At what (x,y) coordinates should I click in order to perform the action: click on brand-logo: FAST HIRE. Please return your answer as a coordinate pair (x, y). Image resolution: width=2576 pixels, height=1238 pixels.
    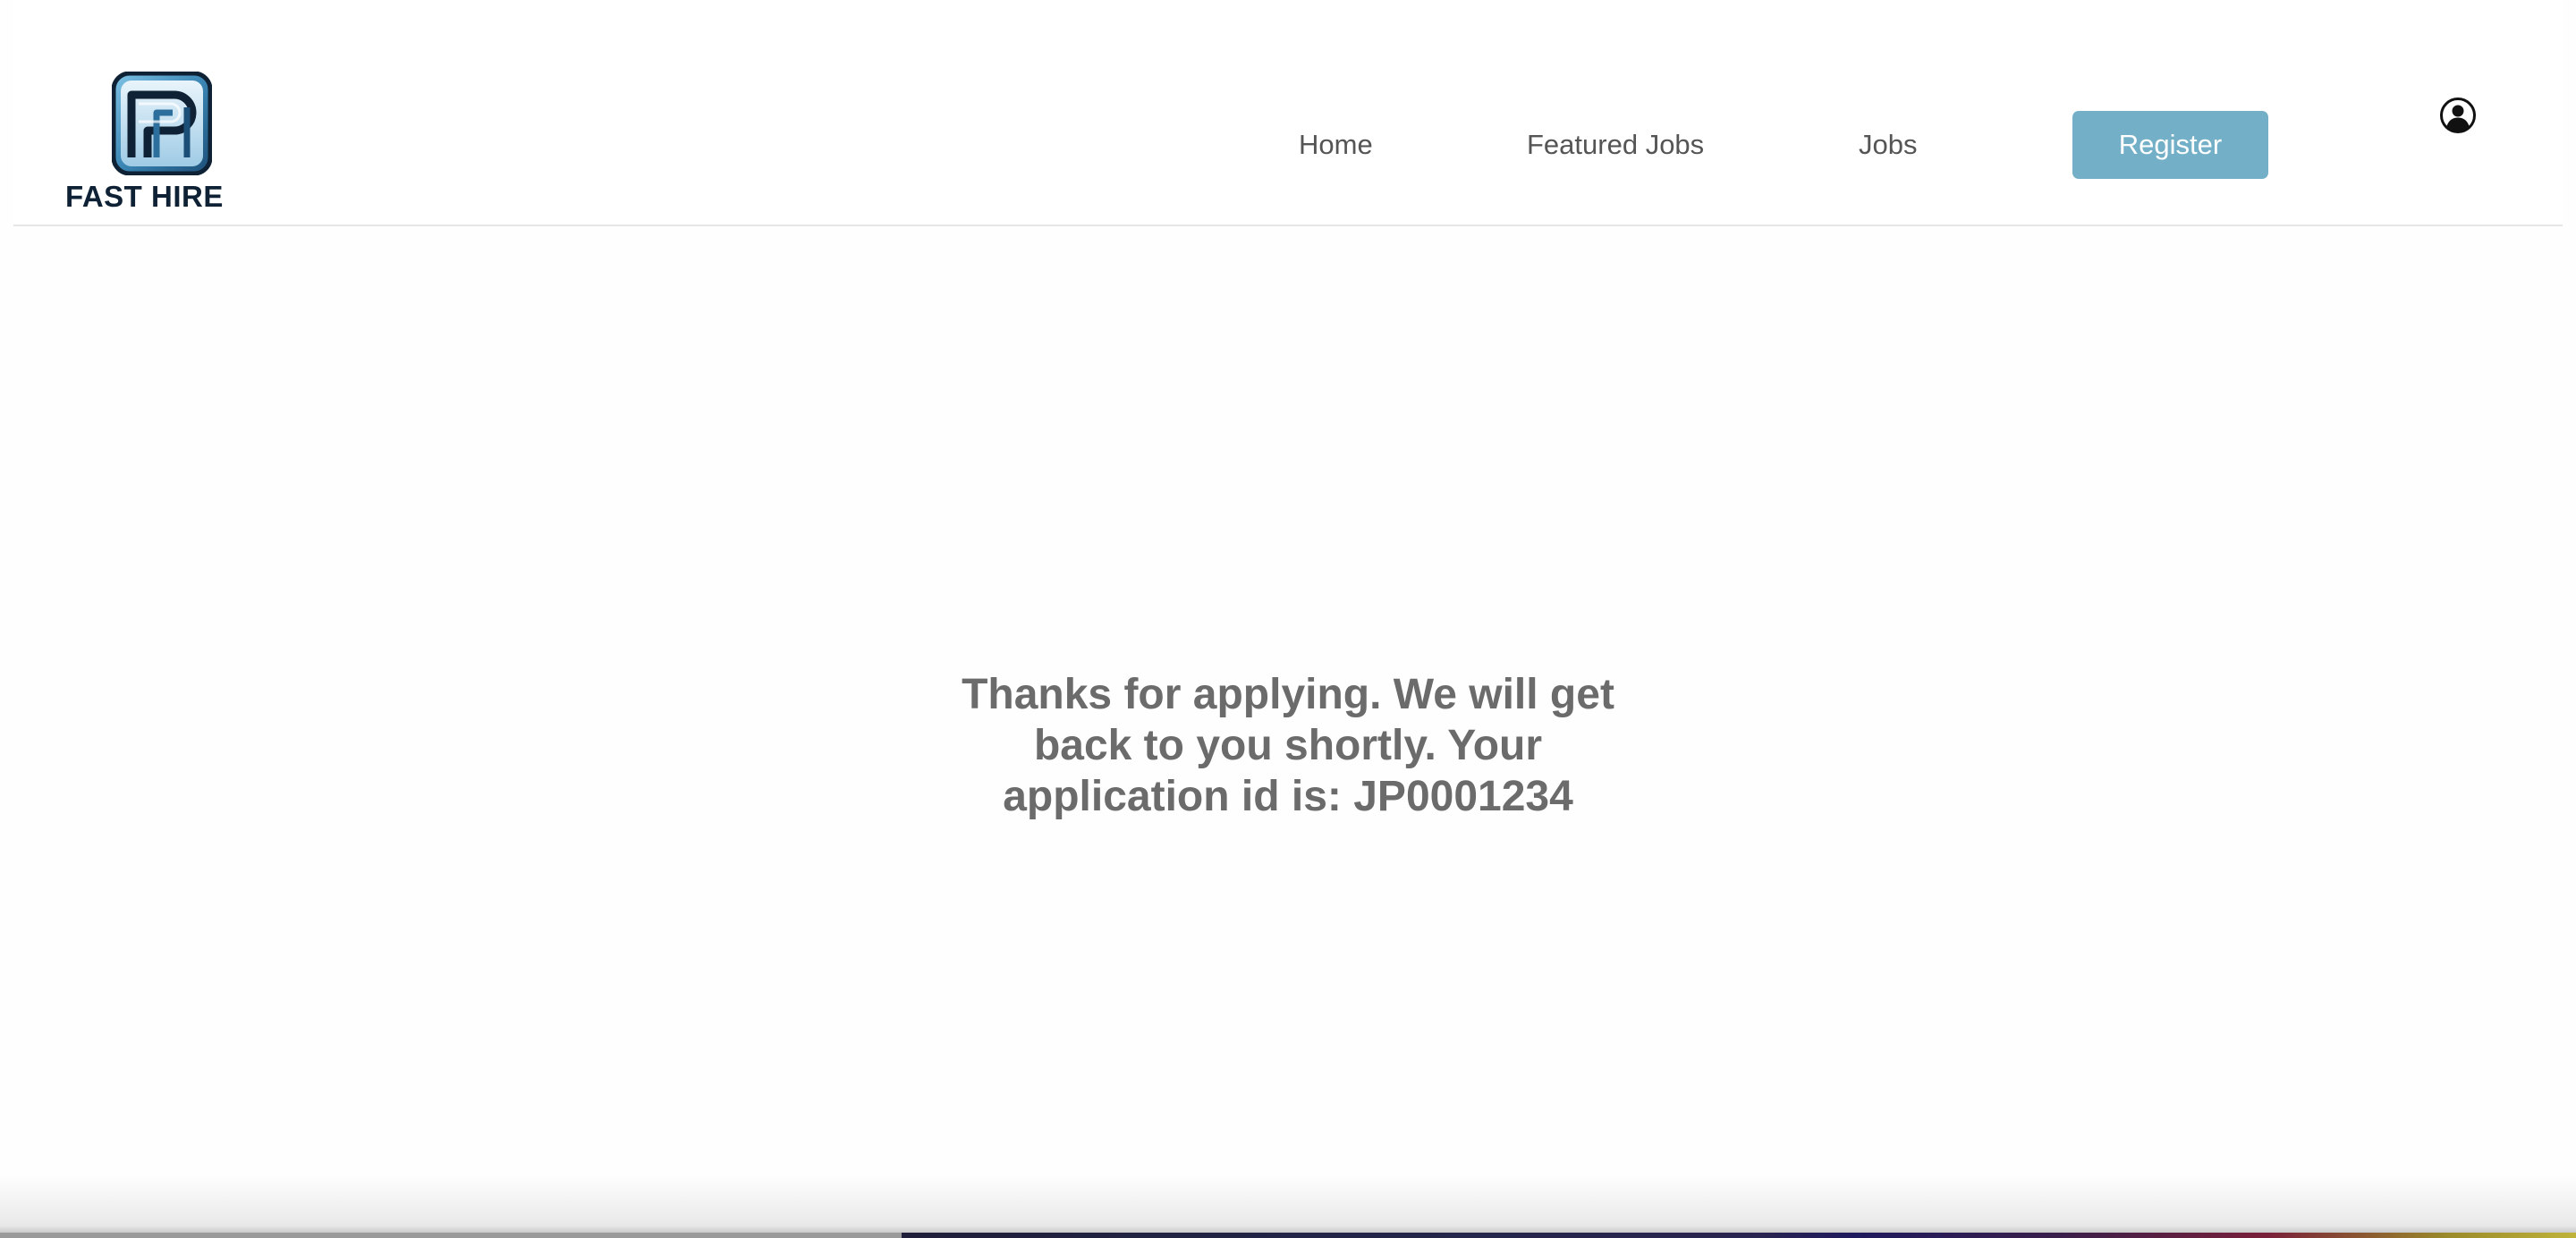
    Looking at the image, I should click on (159, 143).